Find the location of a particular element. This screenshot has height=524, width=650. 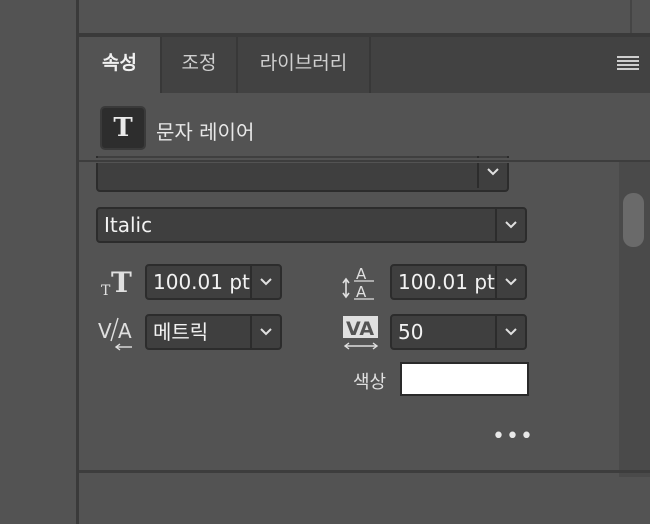

font-style-select: Italic is located at coordinates (311, 225).